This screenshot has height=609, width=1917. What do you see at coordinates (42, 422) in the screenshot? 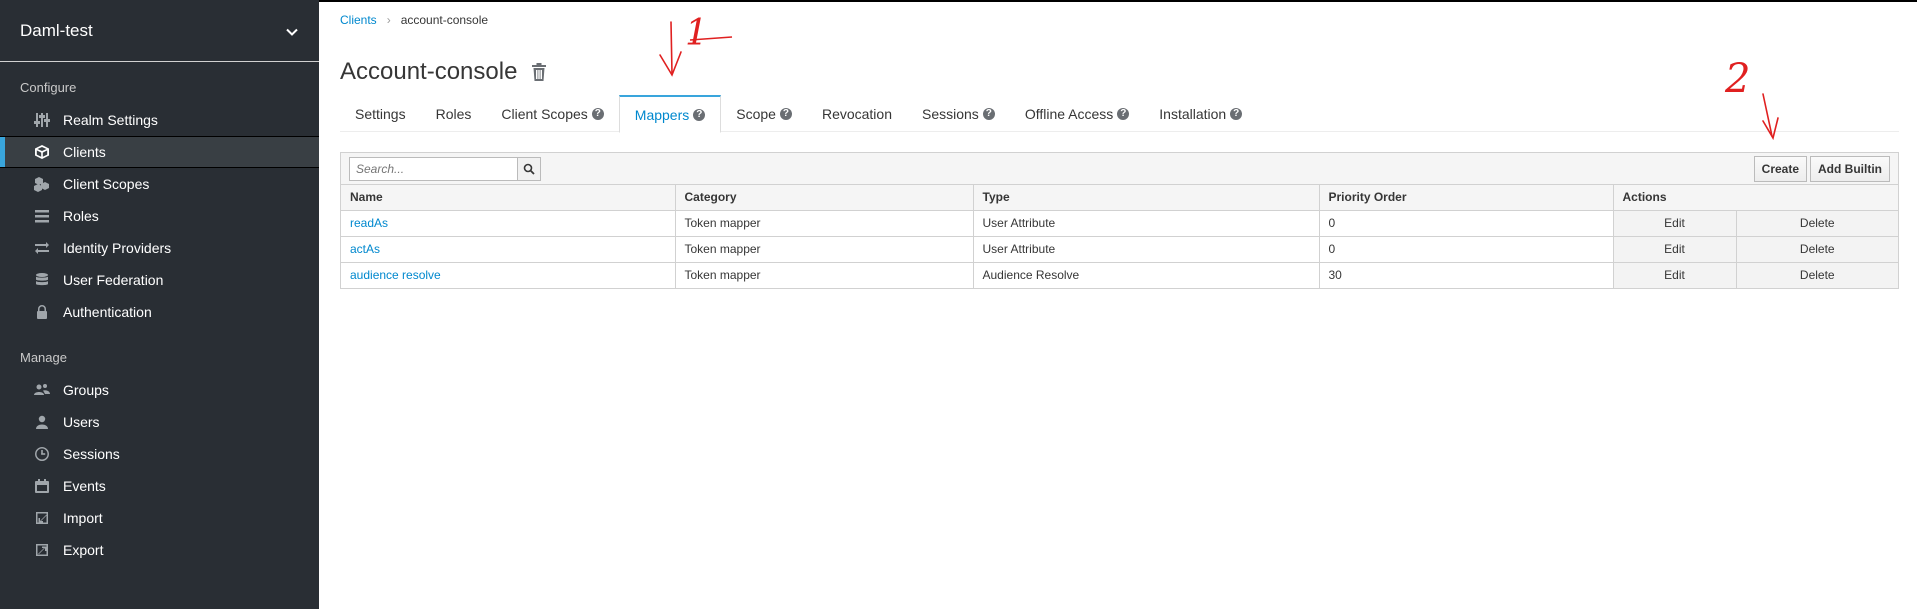
I see `user-icon` at bounding box center [42, 422].